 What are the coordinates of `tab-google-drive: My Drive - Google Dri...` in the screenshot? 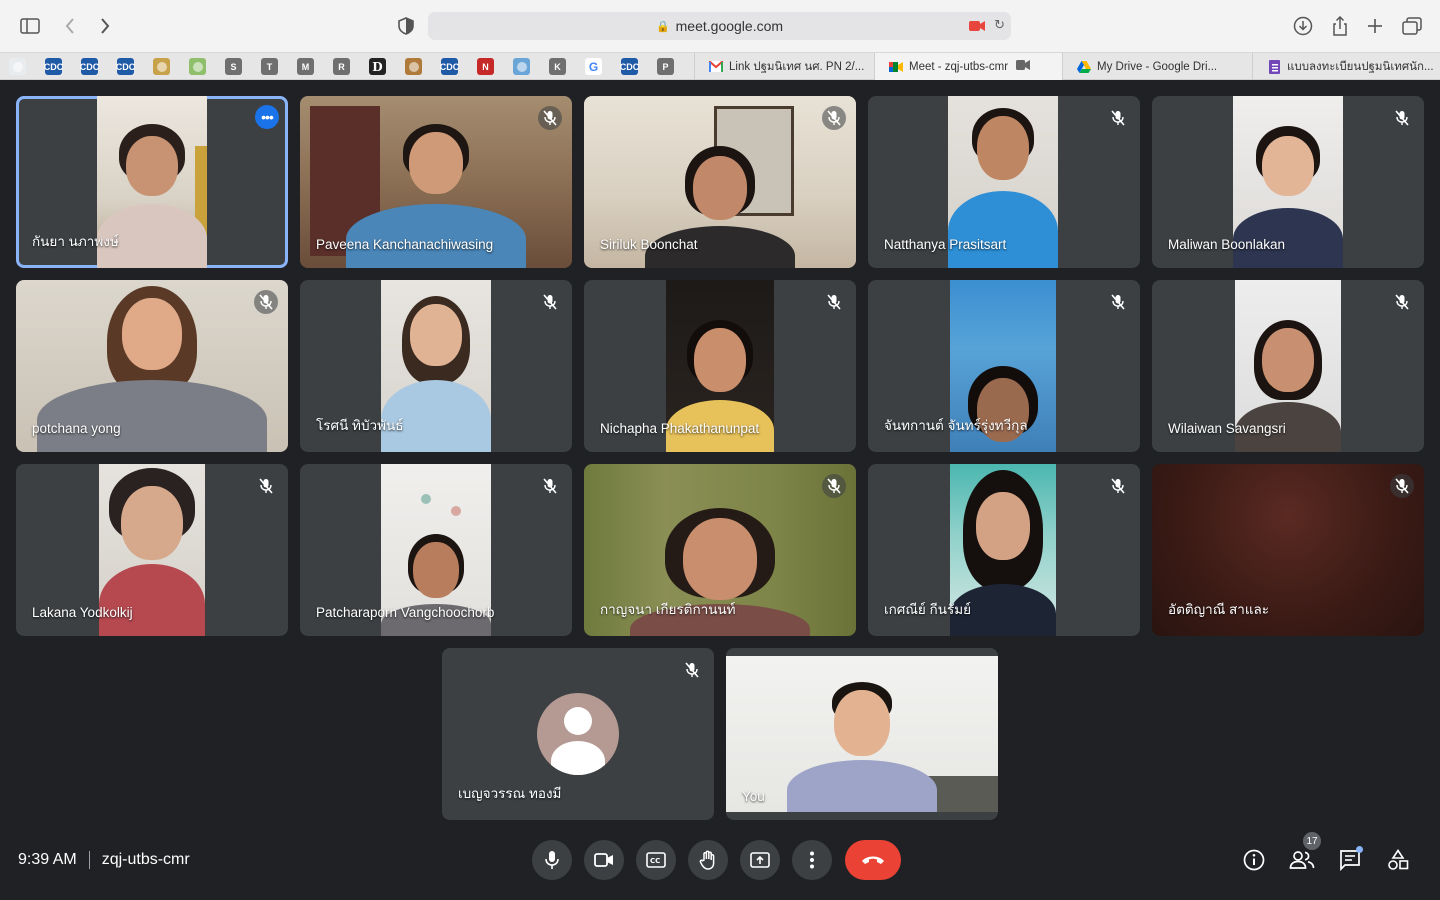 It's located at (1157, 66).